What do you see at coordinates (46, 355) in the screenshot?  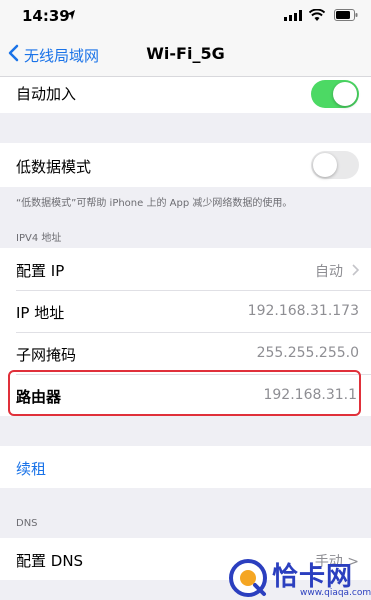 I see `subnet-mask-label: 子网掩码` at bounding box center [46, 355].